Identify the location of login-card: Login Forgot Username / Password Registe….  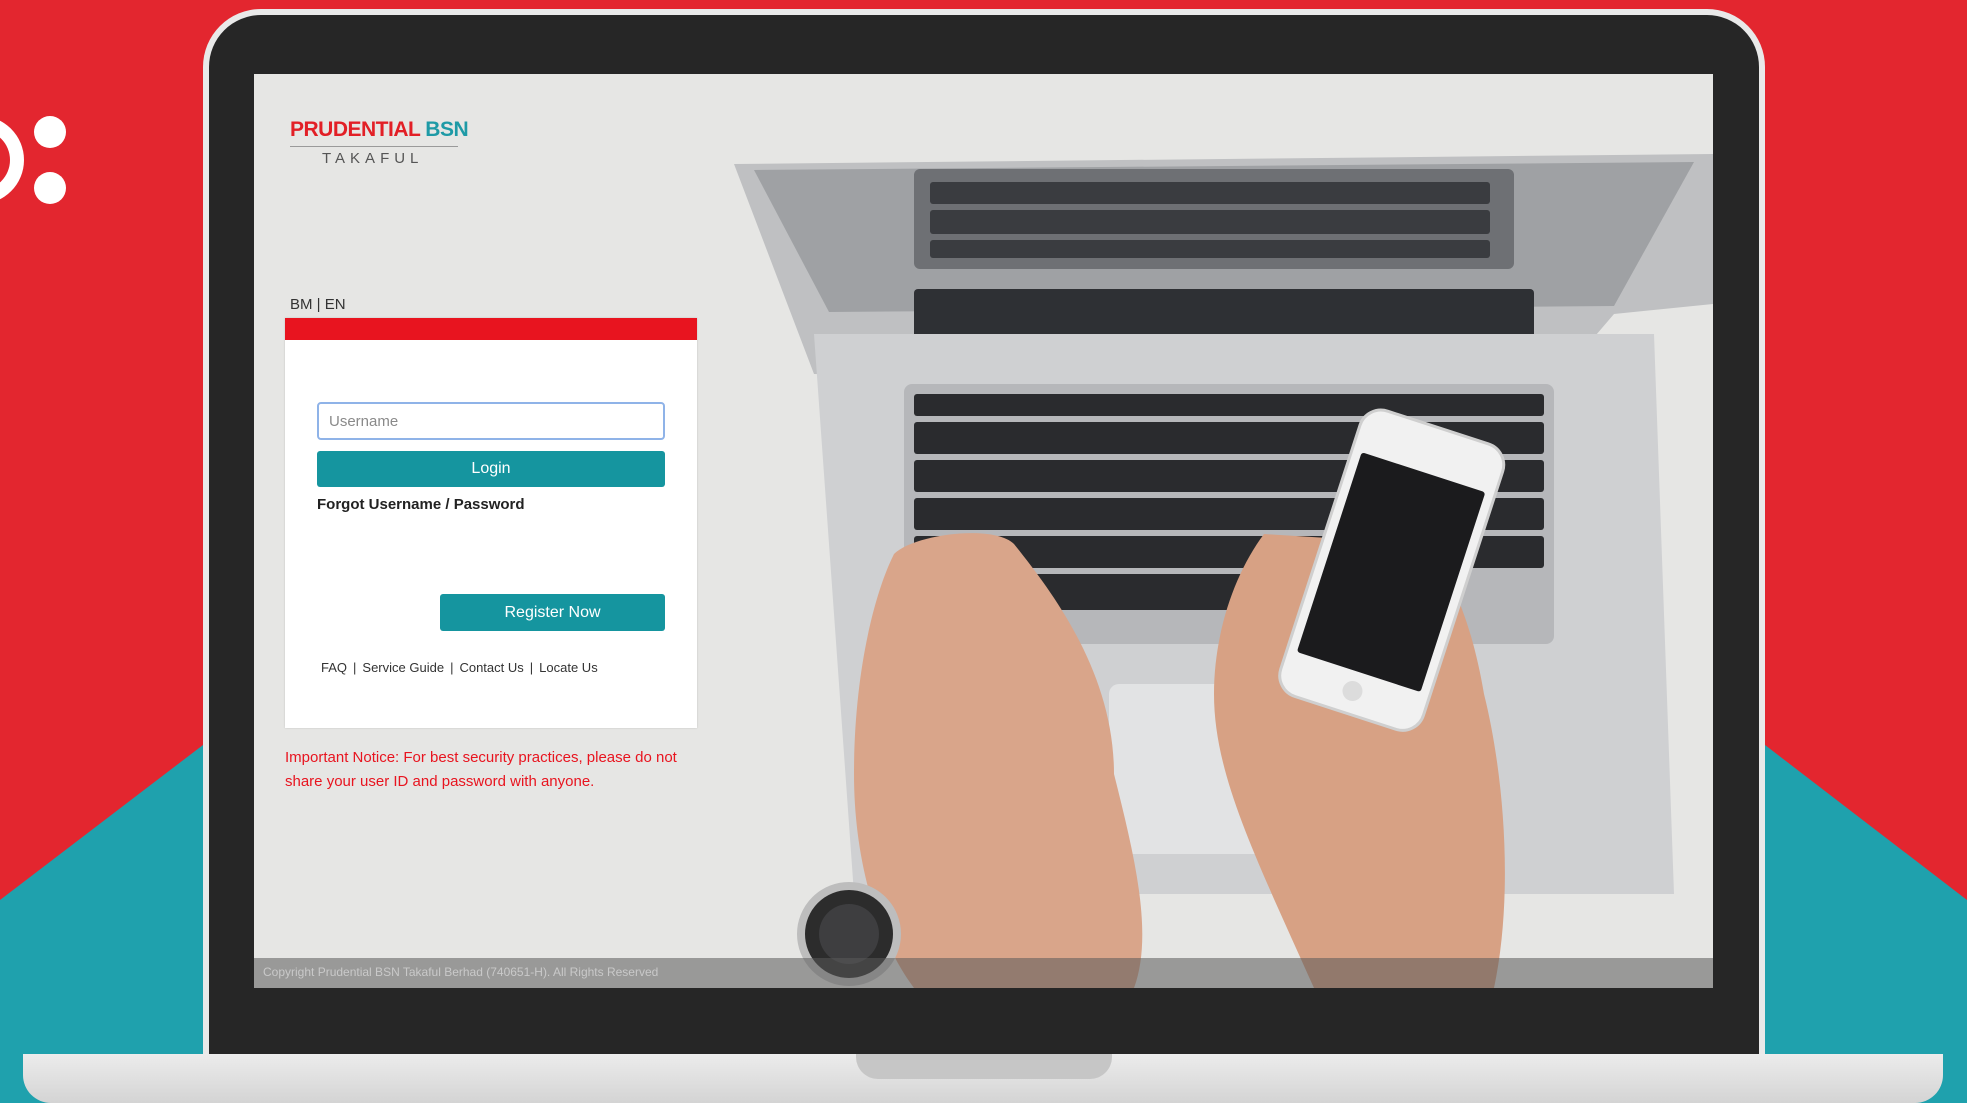
(491, 523).